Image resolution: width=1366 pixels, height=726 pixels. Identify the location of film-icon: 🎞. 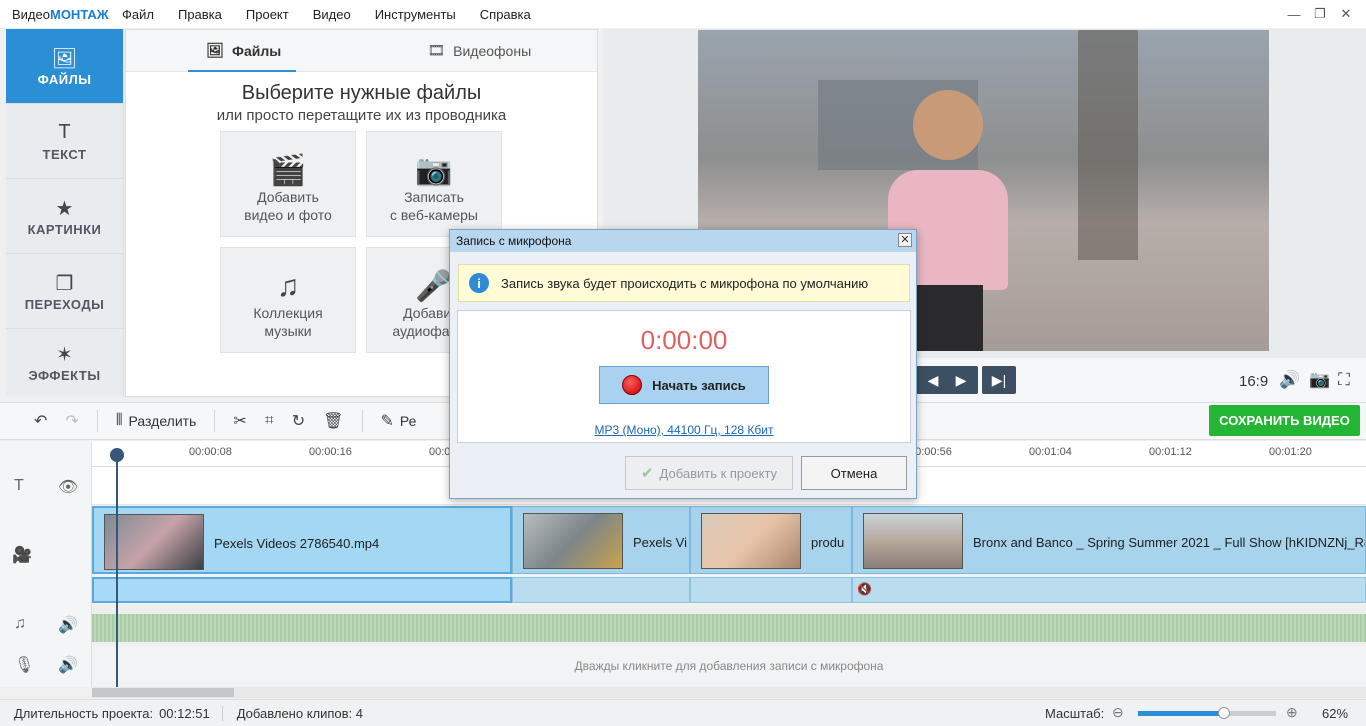
(436, 50).